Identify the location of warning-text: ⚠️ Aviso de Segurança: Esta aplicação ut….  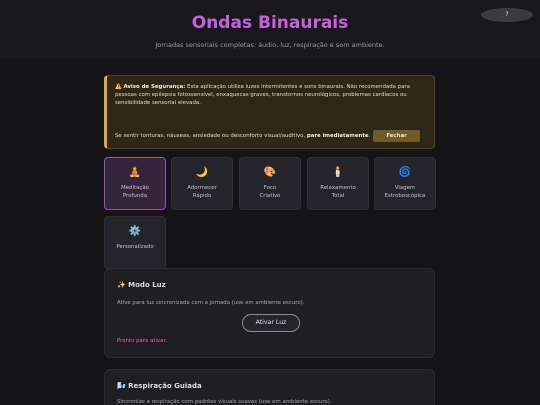
(270, 95).